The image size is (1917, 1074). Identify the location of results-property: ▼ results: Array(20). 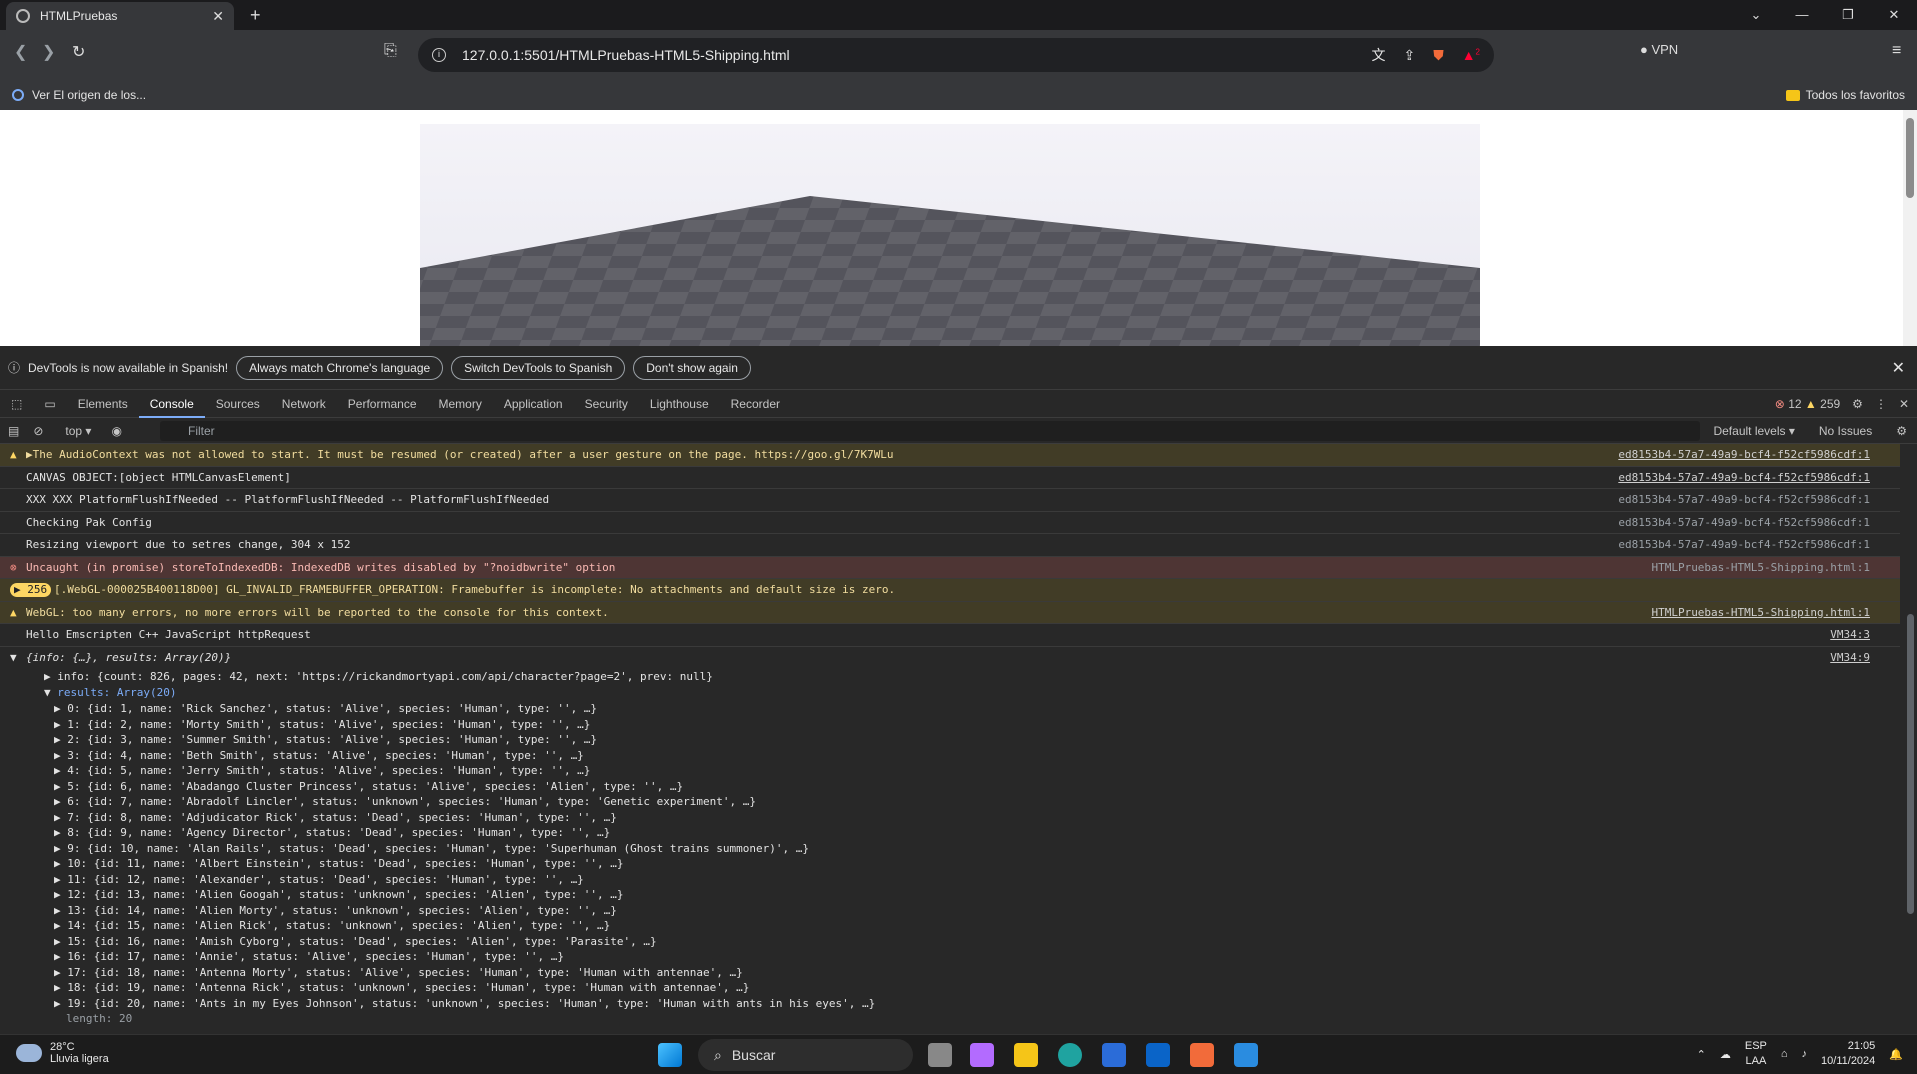
(950, 693).